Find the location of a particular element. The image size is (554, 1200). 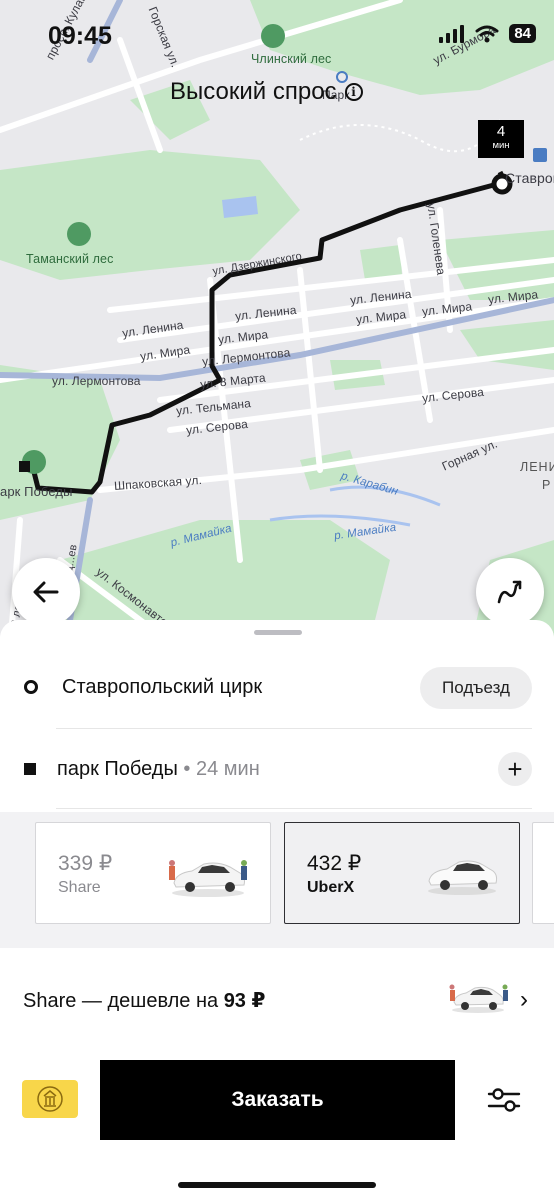

status-bar: 09:45 84 is located at coordinates (277, 35).